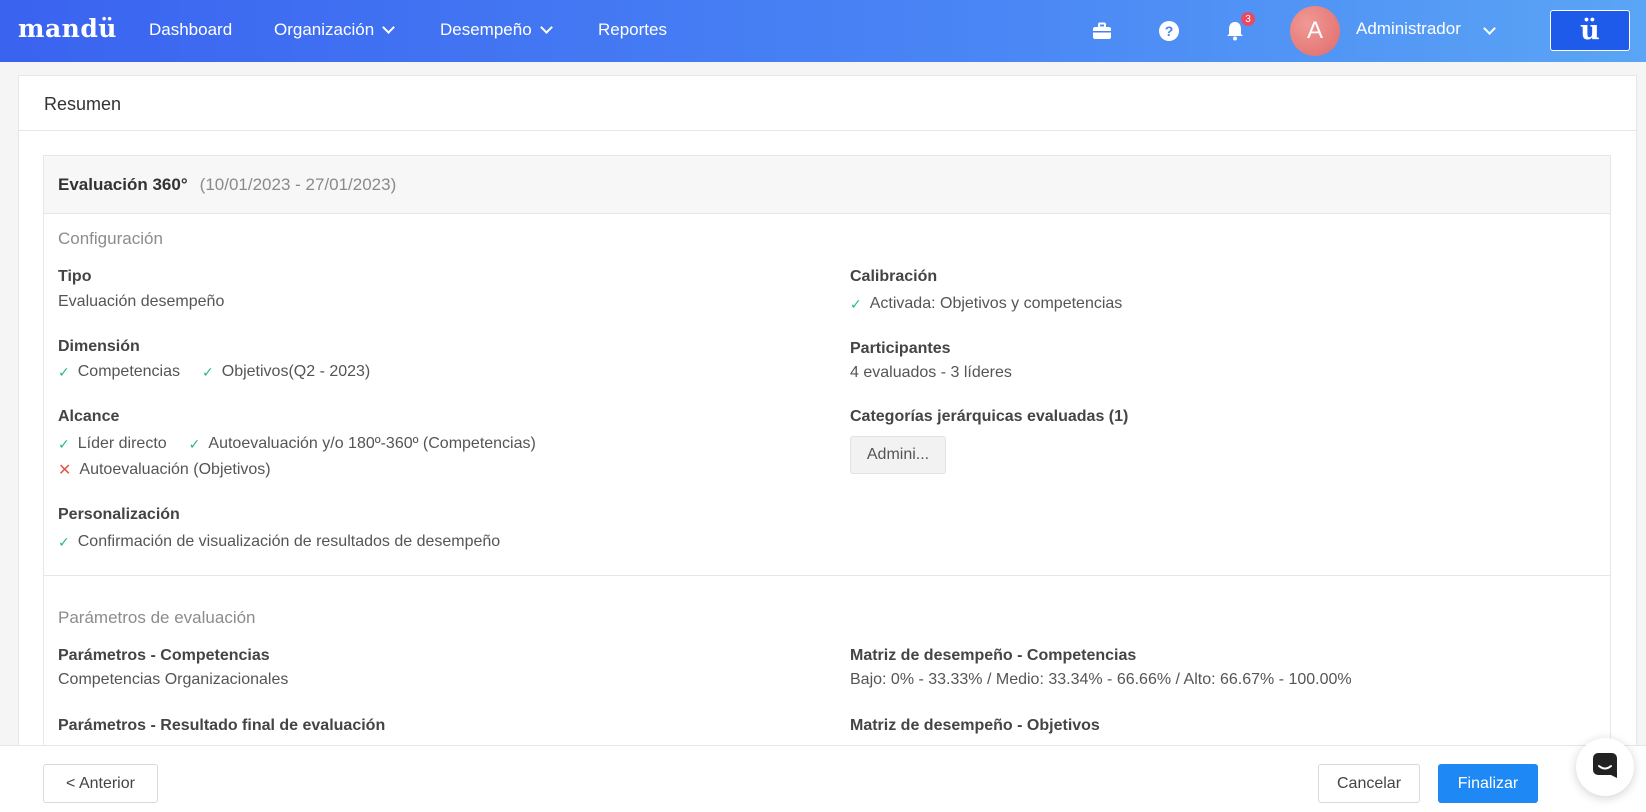 The width and height of the screenshot is (1646, 812). Describe the element at coordinates (1369, 783) in the screenshot. I see `cancel-button: Cancelar` at that location.